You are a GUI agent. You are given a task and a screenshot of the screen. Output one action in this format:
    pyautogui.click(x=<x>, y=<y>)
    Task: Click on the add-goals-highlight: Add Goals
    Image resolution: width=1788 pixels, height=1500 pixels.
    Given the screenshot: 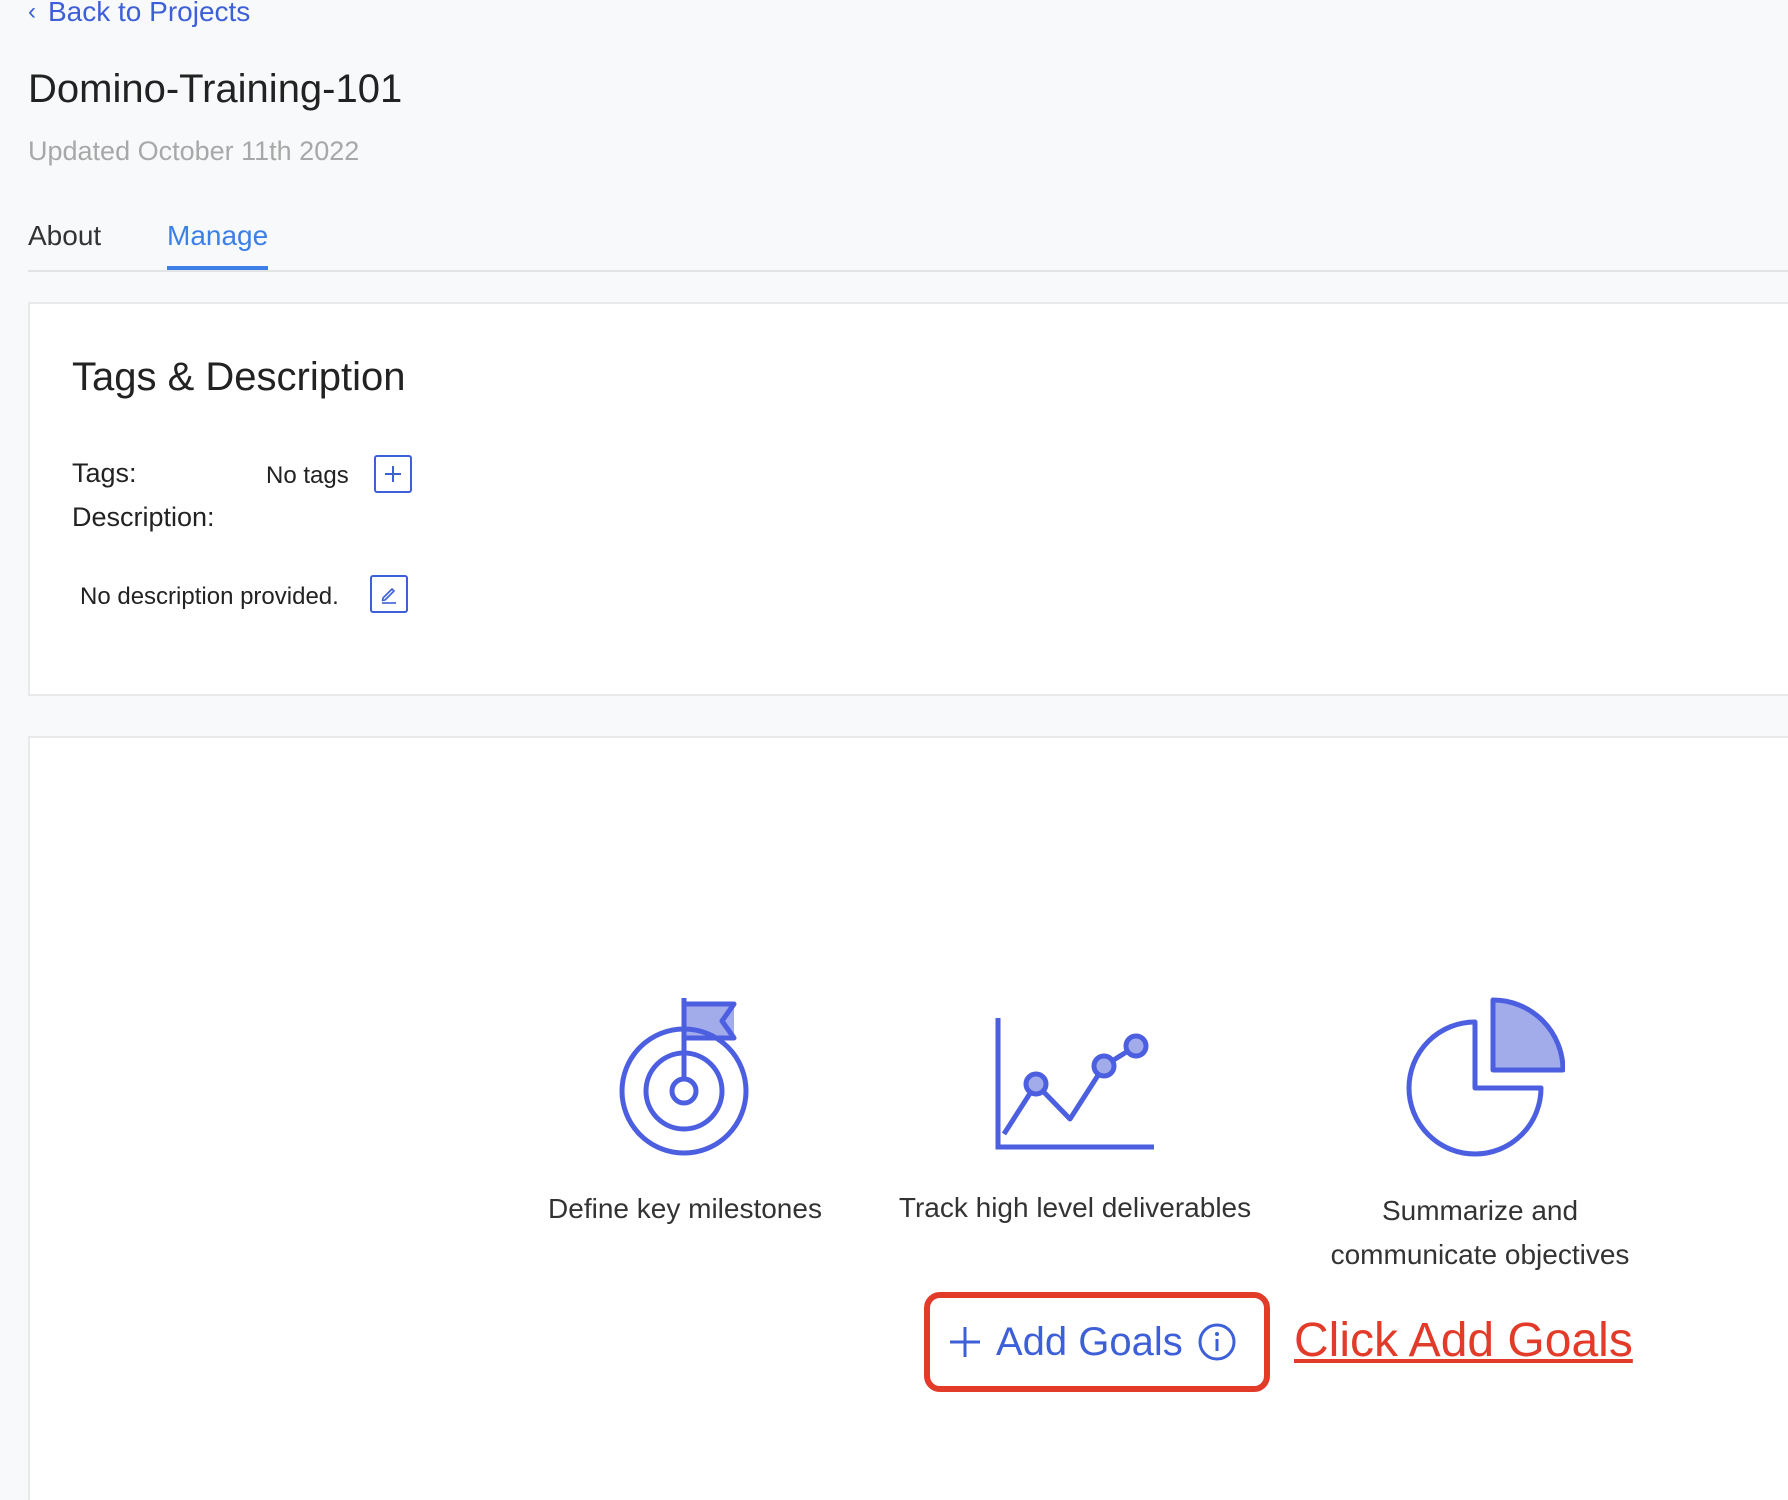 What is the action you would take?
    pyautogui.click(x=1097, y=1342)
    